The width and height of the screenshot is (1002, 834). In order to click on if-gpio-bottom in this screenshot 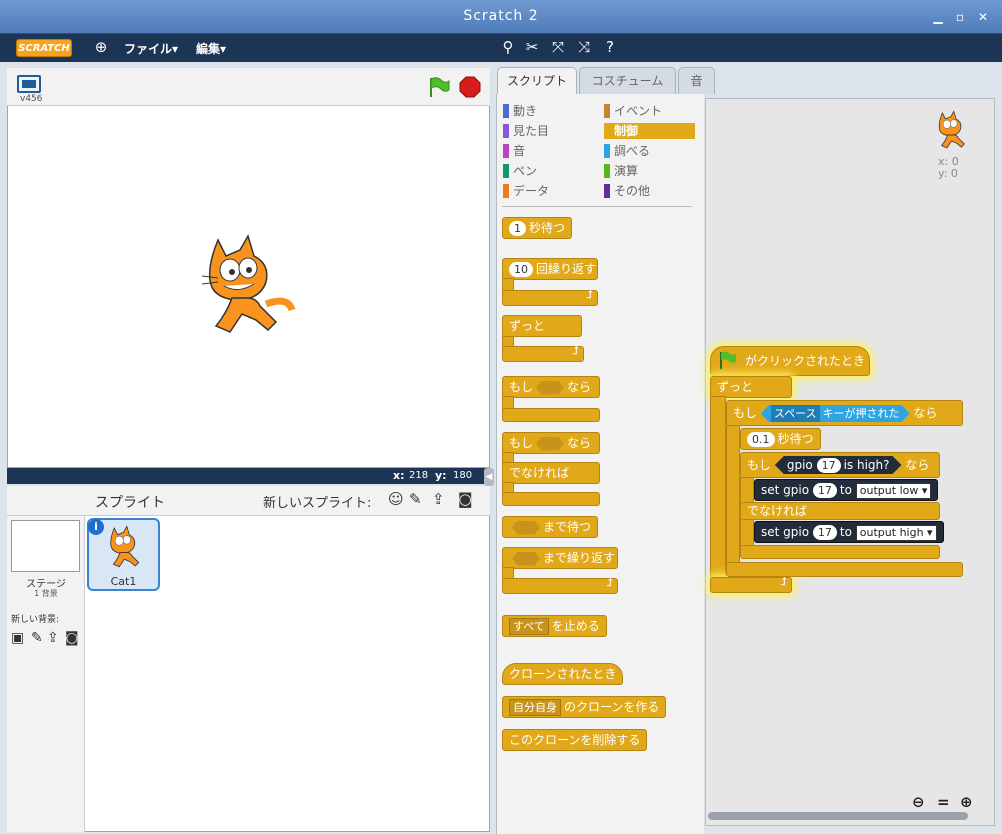, I will do `click(840, 552)`.